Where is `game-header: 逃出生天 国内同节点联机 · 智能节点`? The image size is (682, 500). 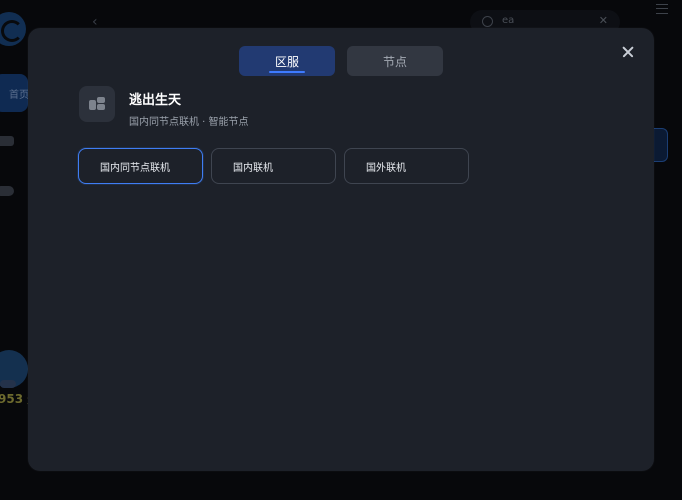 game-header: 逃出生天 国内同节点联机 · 智能节点 is located at coordinates (164, 107).